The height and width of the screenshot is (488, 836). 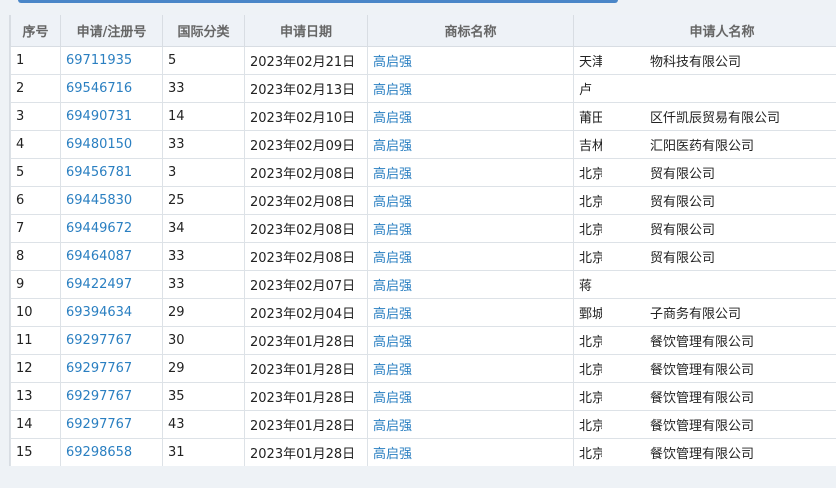 I want to click on international-class: 5, so click(x=203, y=60).